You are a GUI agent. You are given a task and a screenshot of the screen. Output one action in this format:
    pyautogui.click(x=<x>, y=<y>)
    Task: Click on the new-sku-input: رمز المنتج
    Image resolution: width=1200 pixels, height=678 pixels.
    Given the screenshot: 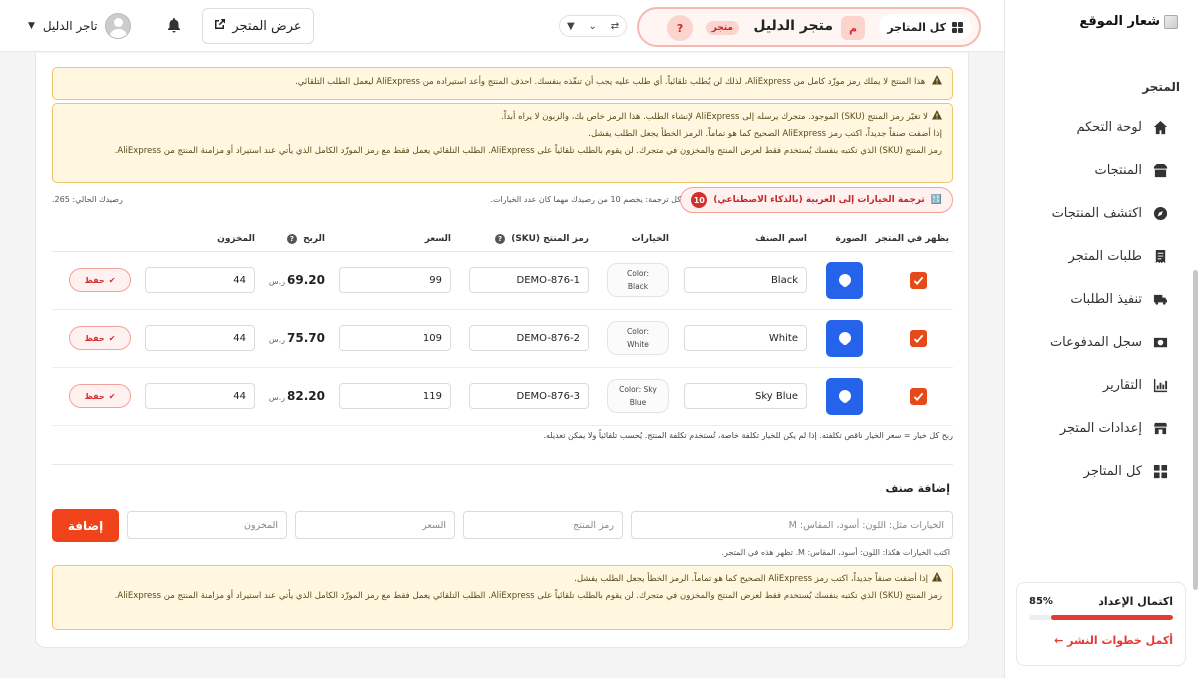 What is the action you would take?
    pyautogui.click(x=543, y=525)
    